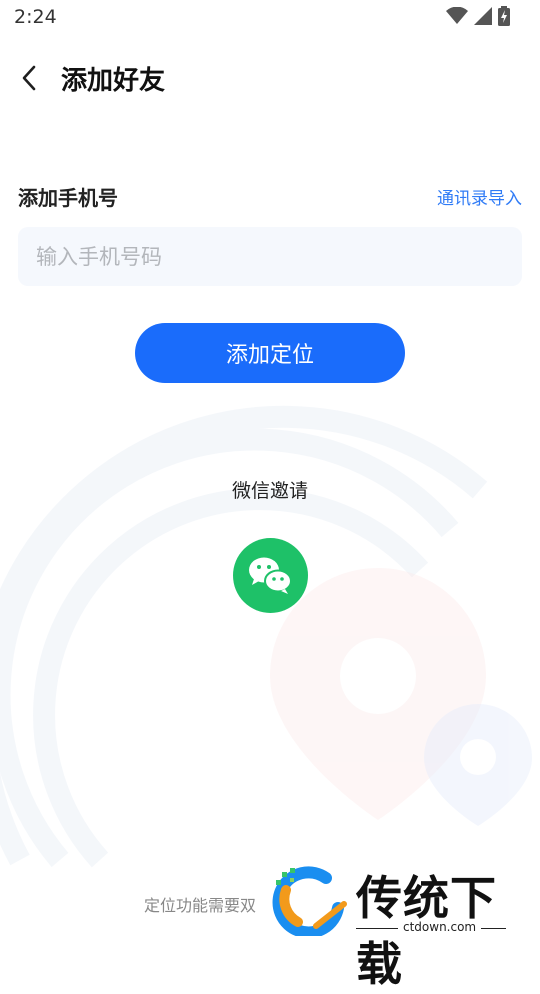 The height and width of the screenshot is (994, 540). Describe the element at coordinates (35, 17) in the screenshot. I see `status-time: 2:24` at that location.